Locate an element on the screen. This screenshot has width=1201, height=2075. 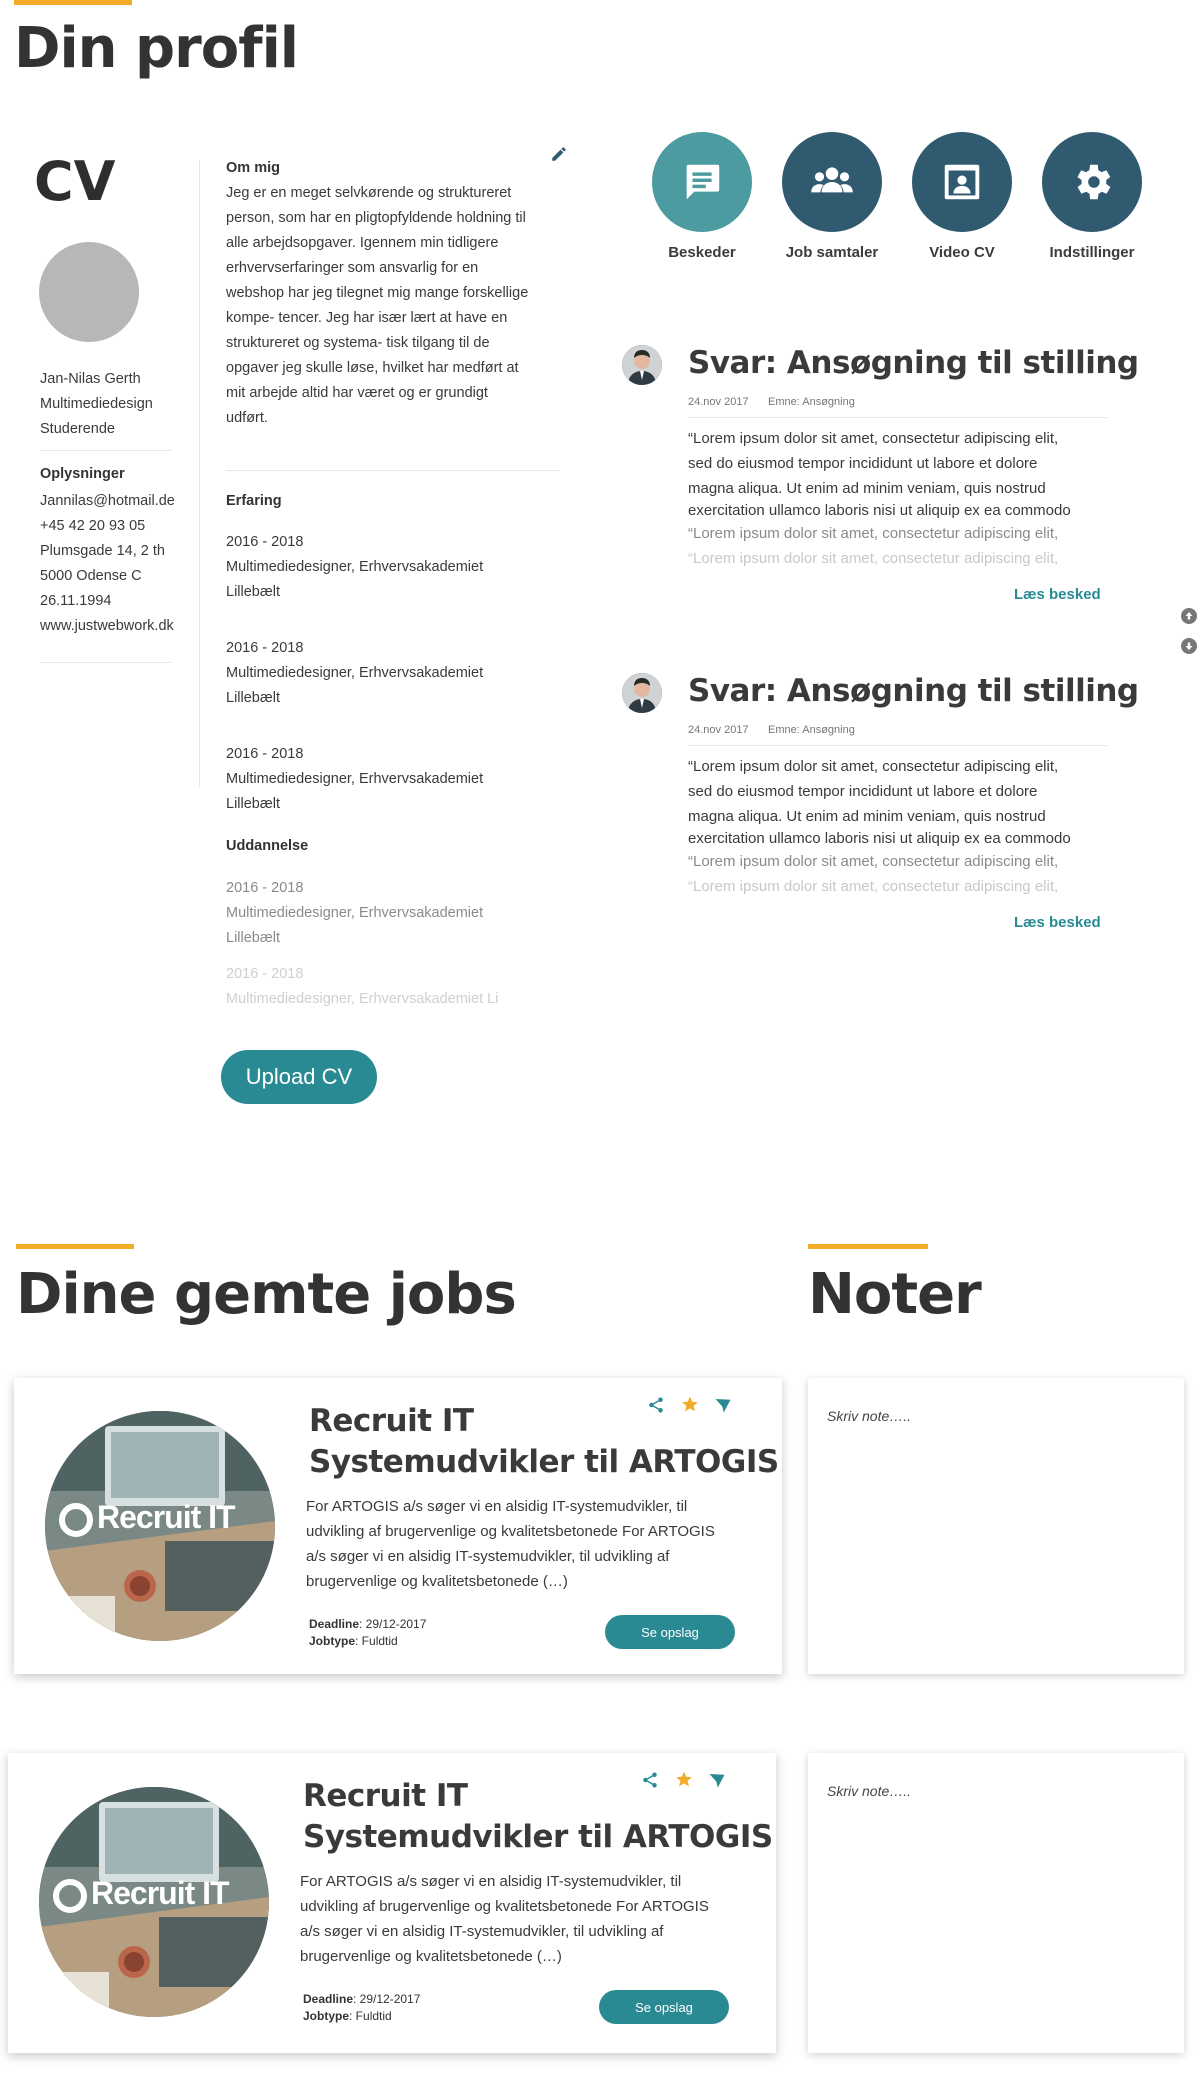
cv-title: CV is located at coordinates (75, 181).